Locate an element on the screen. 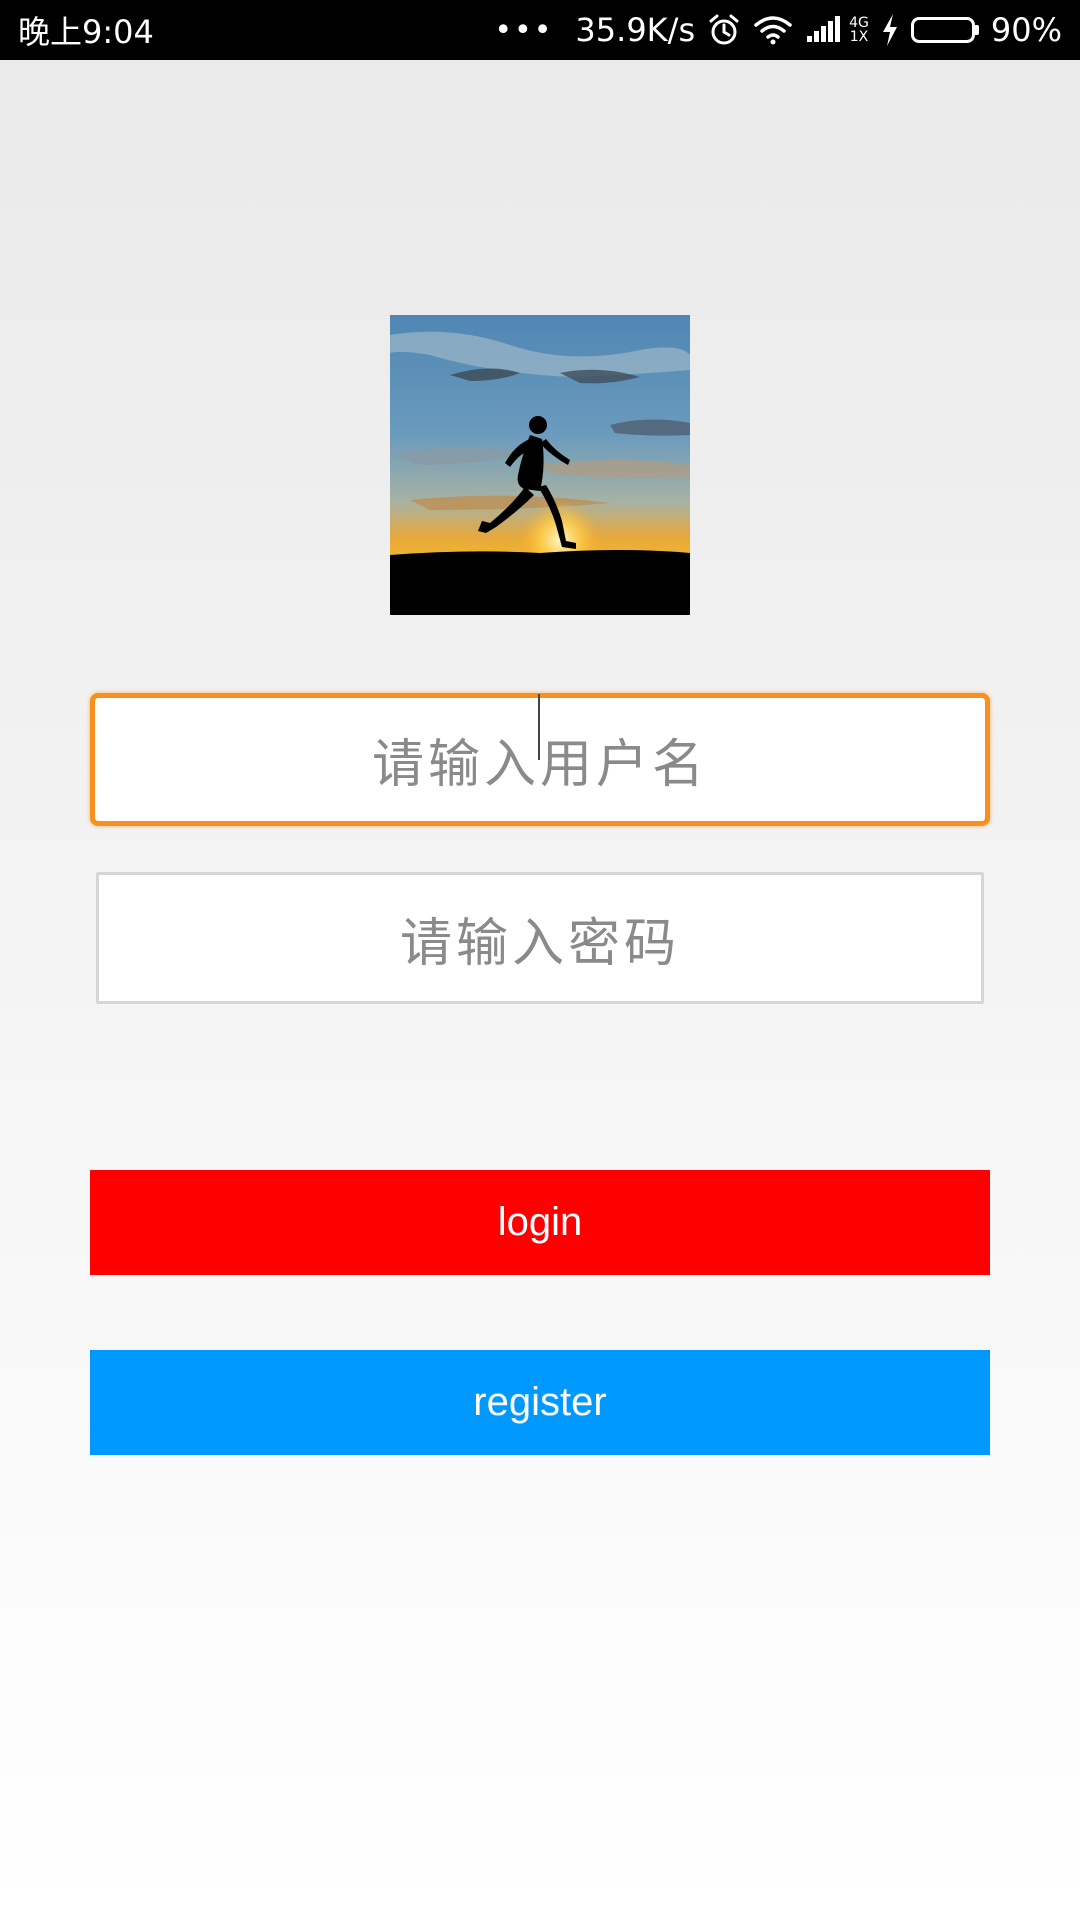 The image size is (1080, 1920). status-icons: ••• 35.9K/s 4G 1X 90% is located at coordinates (778, 30).